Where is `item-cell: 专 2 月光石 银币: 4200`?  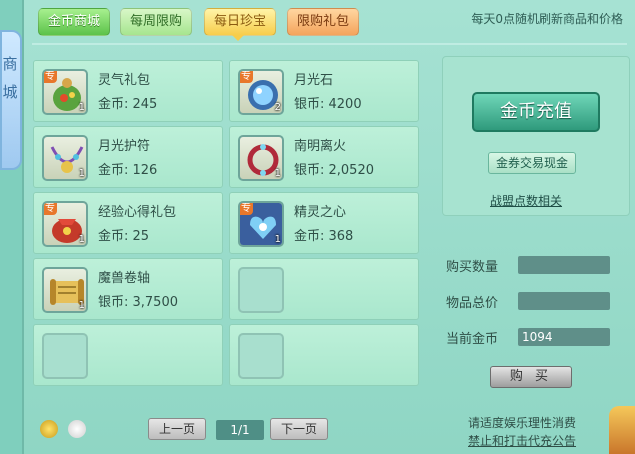 item-cell: 专 2 月光石 银币: 4200 is located at coordinates (324, 91).